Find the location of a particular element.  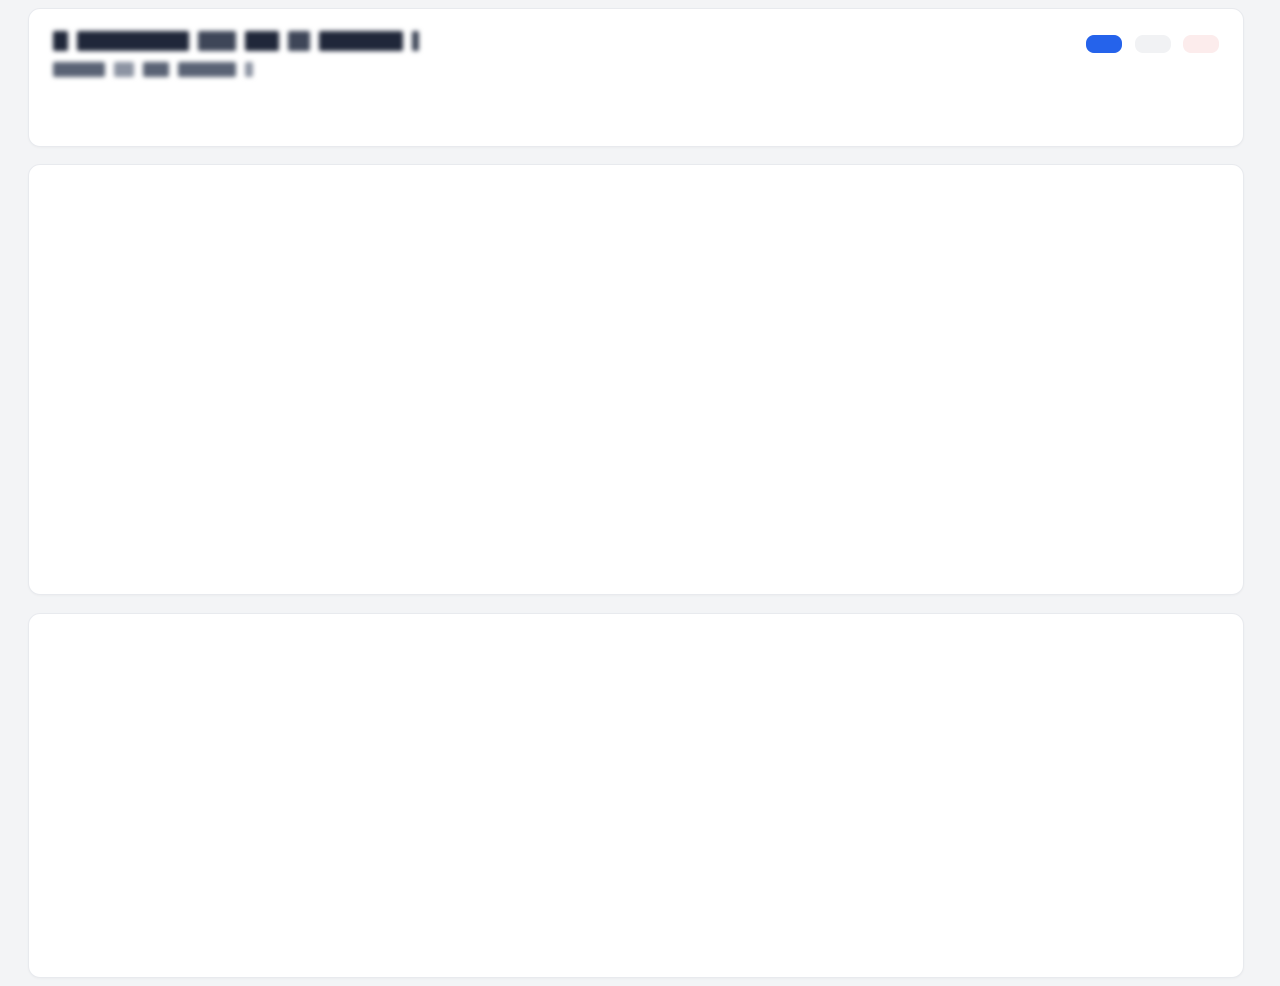

settings-button is located at coordinates (1152, 44).